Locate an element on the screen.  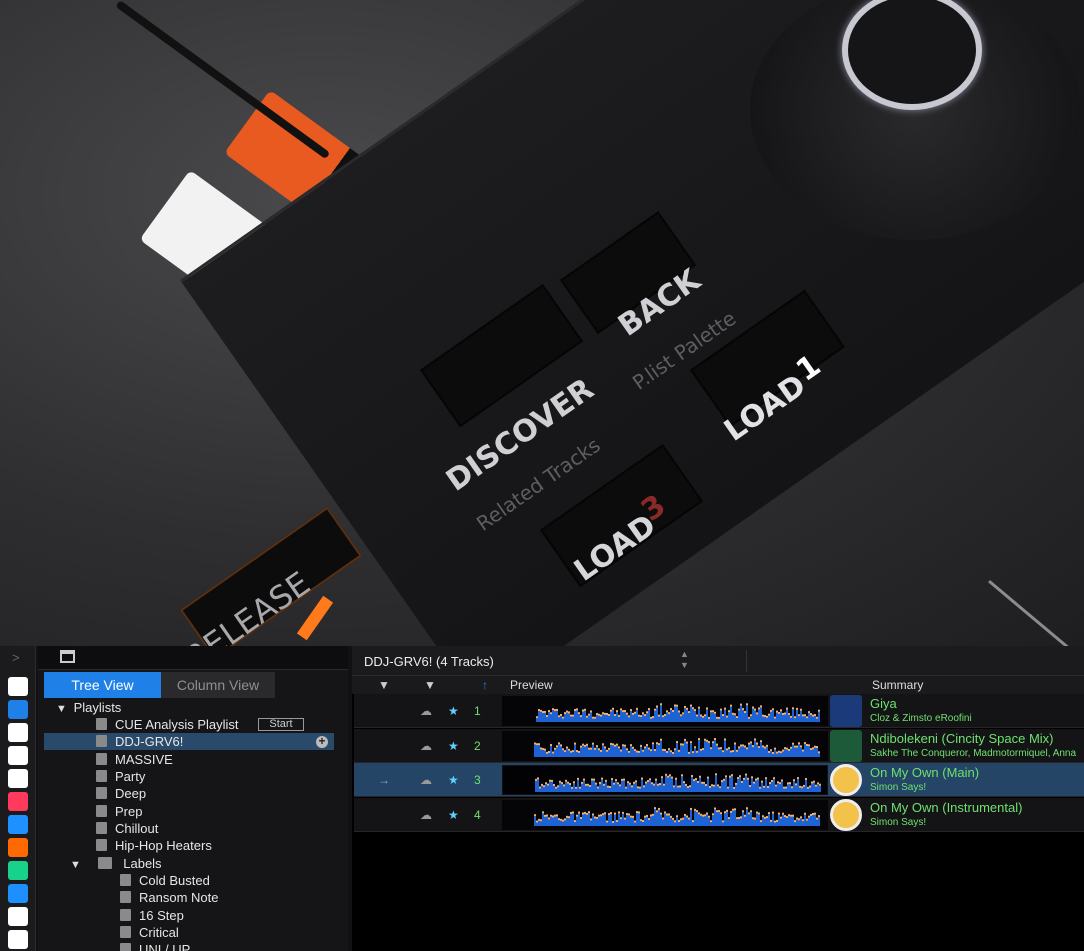
window-icon is located at coordinates (67, 656).